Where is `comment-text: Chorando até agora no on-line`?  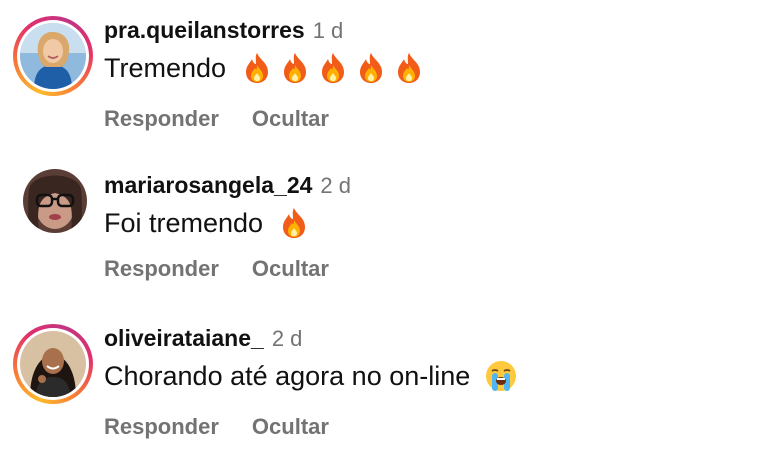
comment-text: Chorando até agora no on-line is located at coordinates (311, 376).